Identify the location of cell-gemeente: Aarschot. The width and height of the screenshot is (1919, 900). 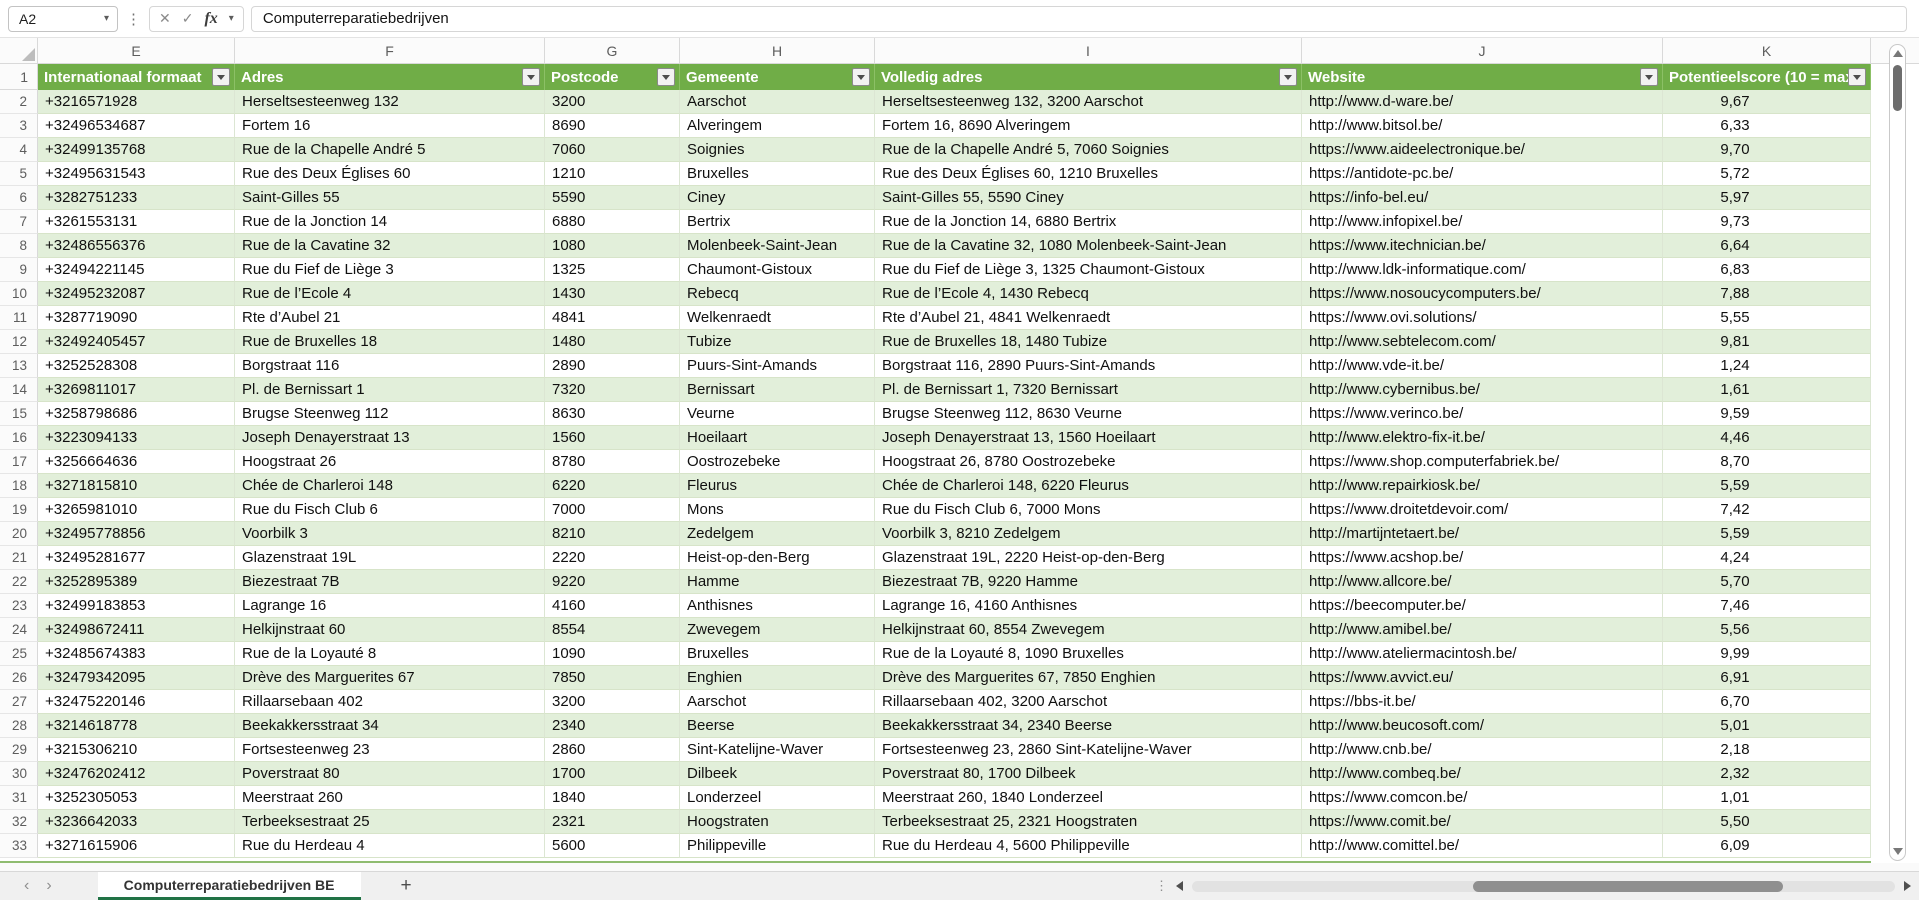
(777, 102).